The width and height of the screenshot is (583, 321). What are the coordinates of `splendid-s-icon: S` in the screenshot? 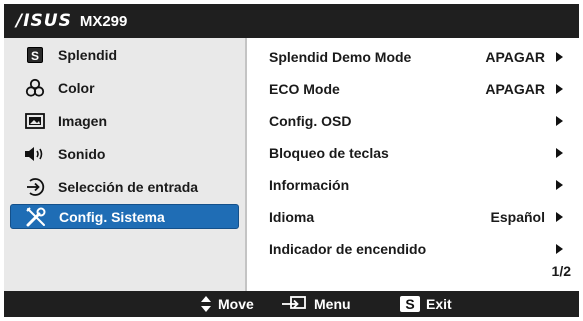 It's located at (35, 55).